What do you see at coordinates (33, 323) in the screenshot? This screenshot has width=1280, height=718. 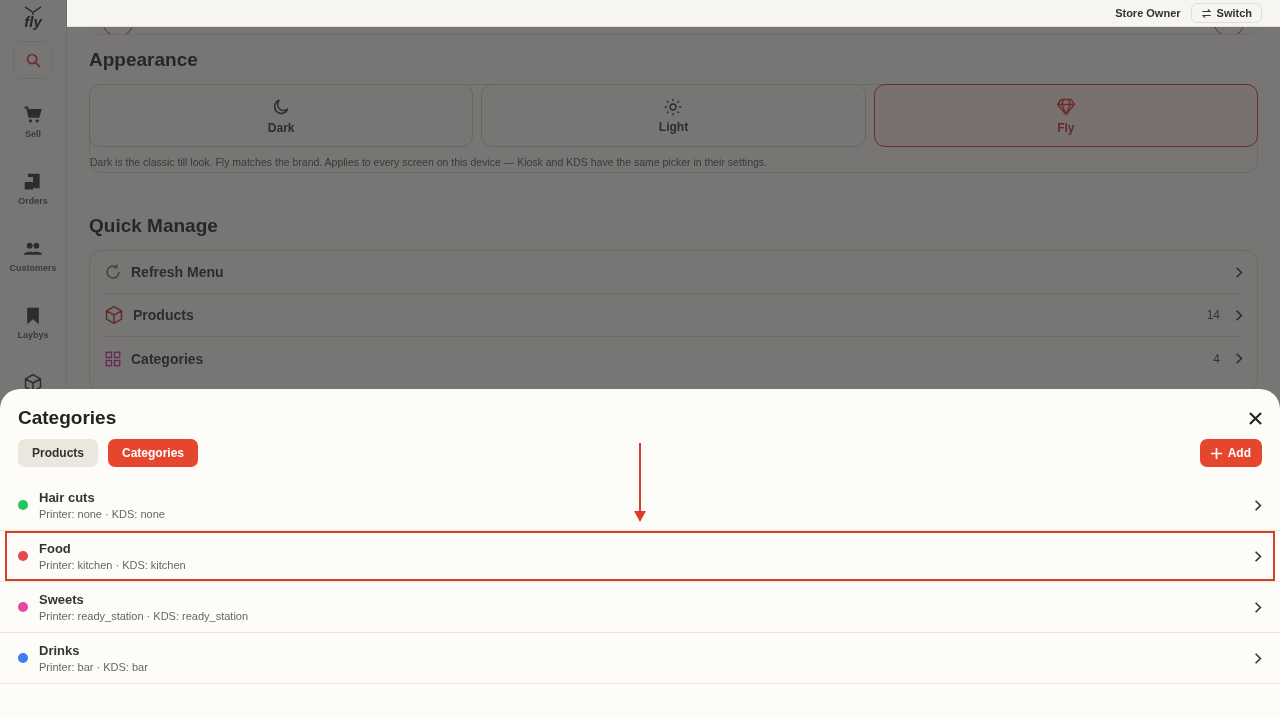 I see `nav-item: Laybys` at bounding box center [33, 323].